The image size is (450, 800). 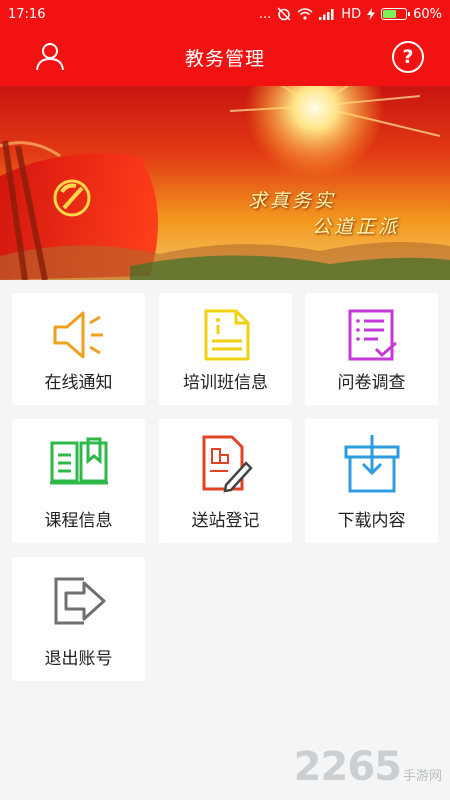 I want to click on wifi-icon, so click(x=305, y=14).